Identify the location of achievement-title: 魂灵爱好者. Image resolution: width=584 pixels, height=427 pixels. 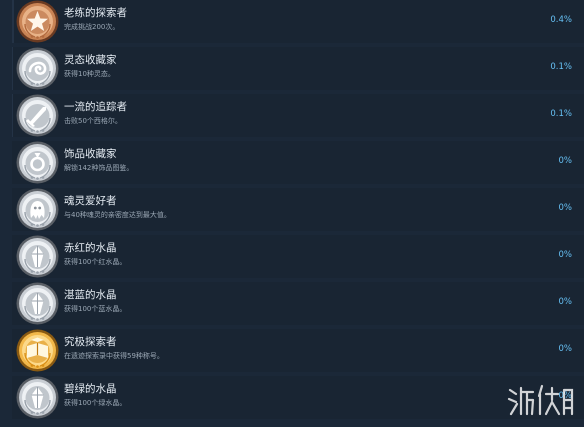
(90, 201).